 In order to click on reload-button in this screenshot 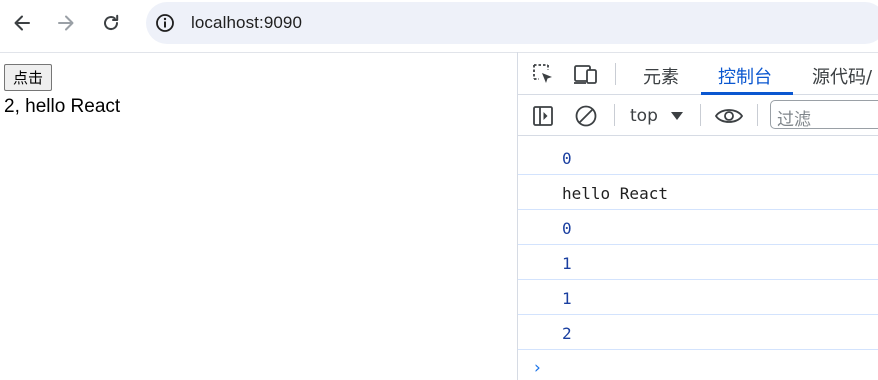, I will do `click(111, 23)`.